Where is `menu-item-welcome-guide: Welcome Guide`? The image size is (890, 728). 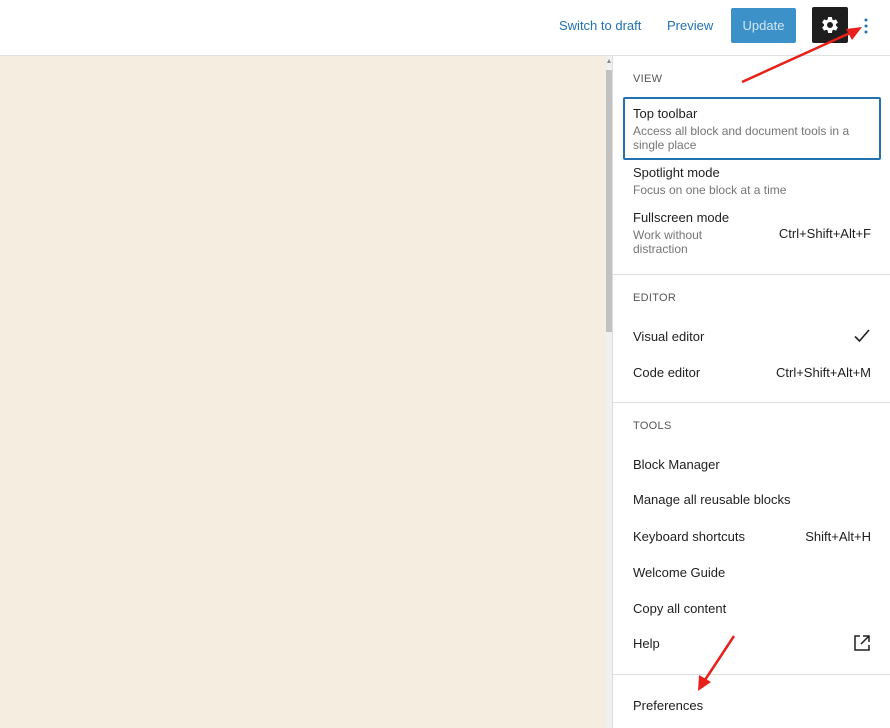 menu-item-welcome-guide: Welcome Guide is located at coordinates (751, 572).